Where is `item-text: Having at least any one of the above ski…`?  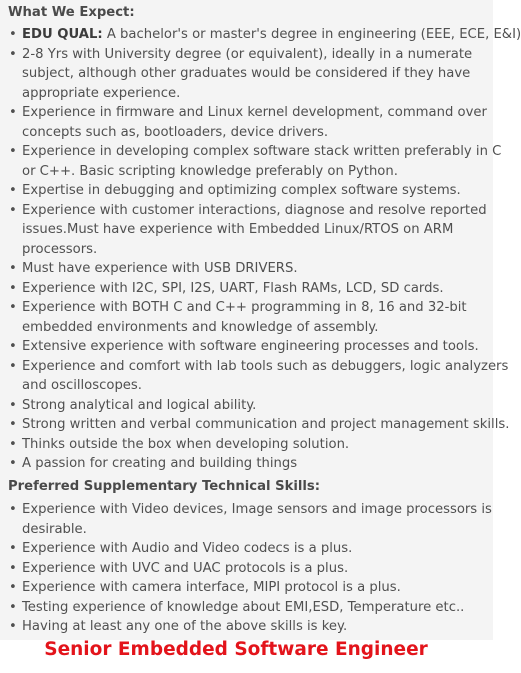
item-text: Having at least any one of the above ski… is located at coordinates (185, 626).